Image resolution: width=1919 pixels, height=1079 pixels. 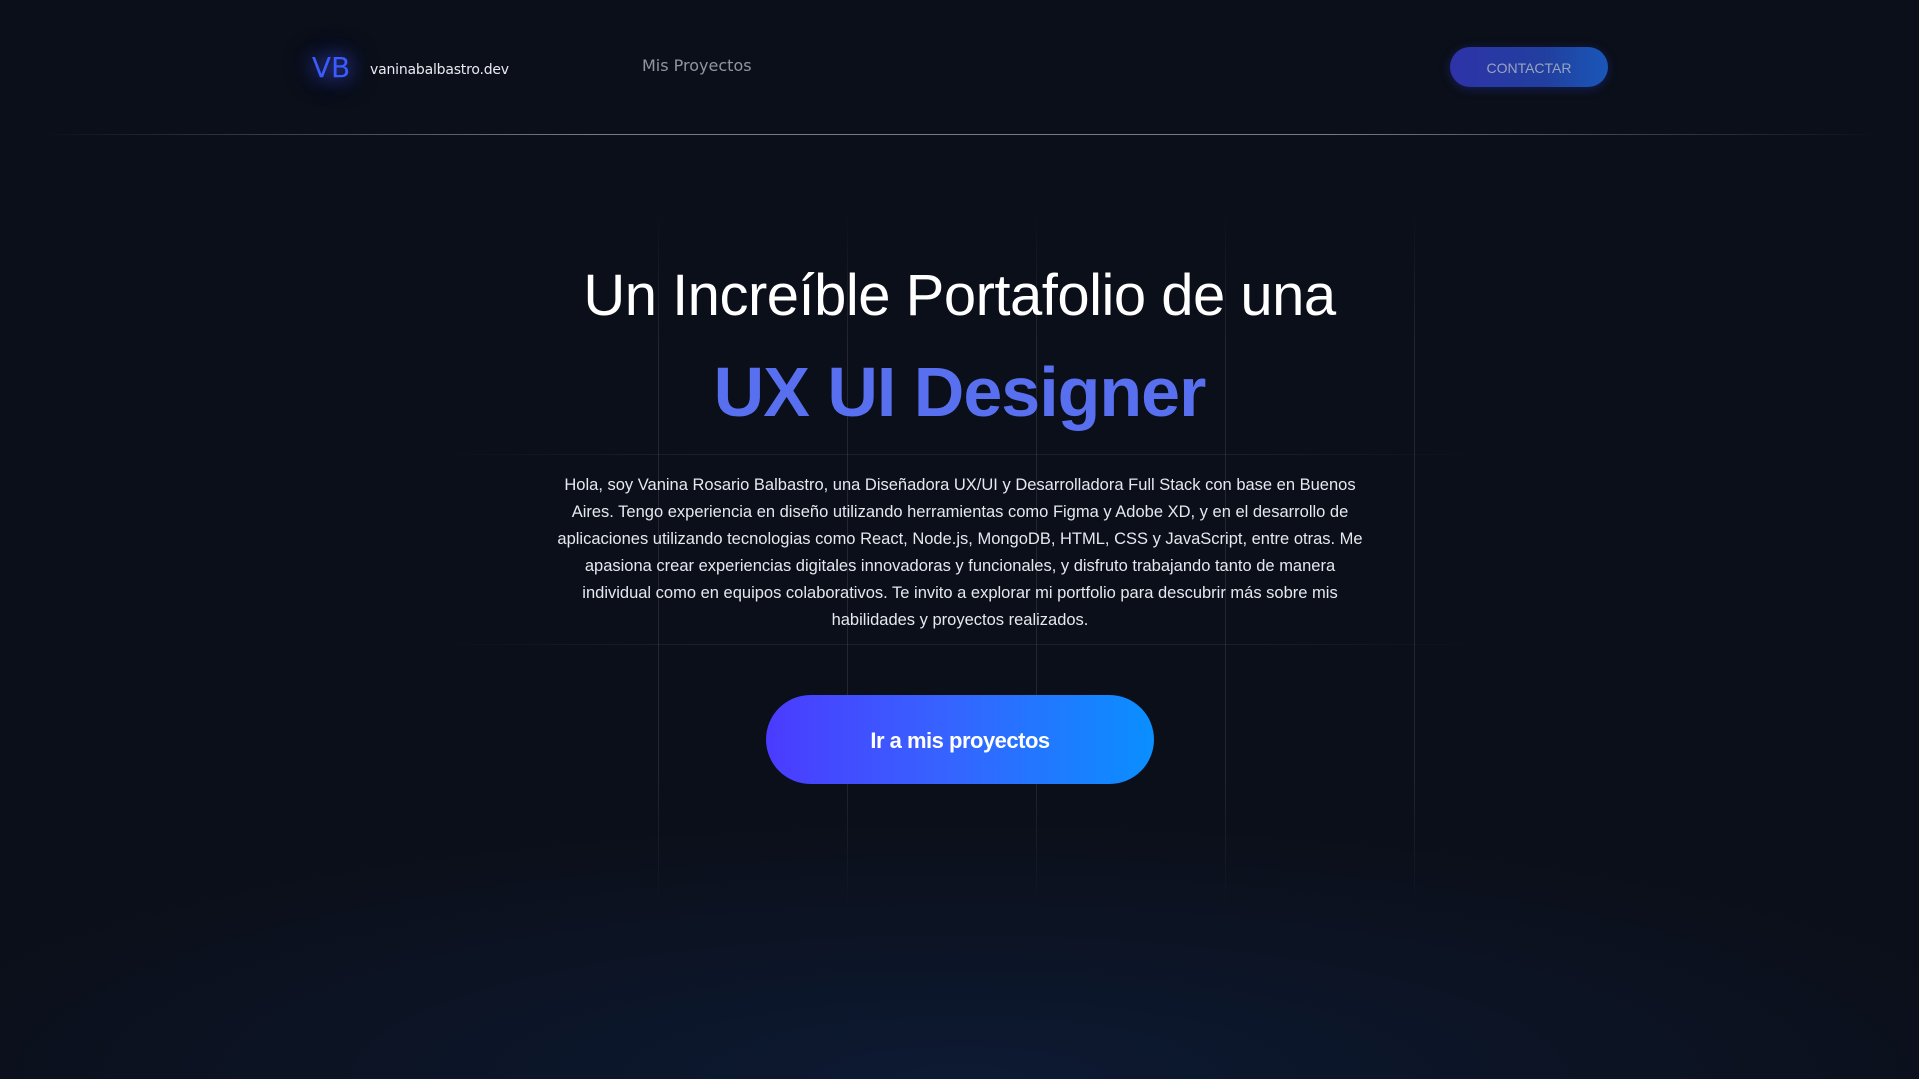 I want to click on go-to-projects-button: Ir a mis proyectos, so click(x=960, y=739).